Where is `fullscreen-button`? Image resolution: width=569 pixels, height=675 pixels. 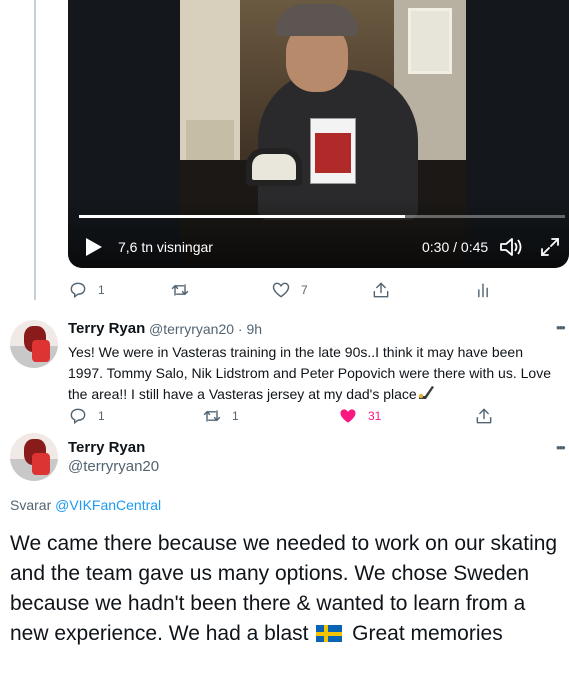
fullscreen-button is located at coordinates (550, 247).